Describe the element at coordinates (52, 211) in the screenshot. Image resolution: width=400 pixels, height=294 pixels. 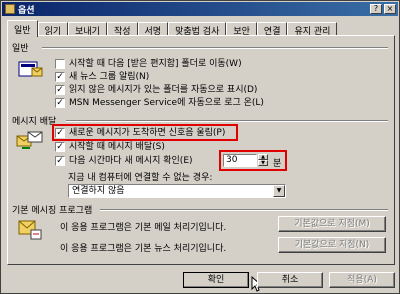
I see `default-programs-section-label: 기본 메시징 프로그램` at that location.